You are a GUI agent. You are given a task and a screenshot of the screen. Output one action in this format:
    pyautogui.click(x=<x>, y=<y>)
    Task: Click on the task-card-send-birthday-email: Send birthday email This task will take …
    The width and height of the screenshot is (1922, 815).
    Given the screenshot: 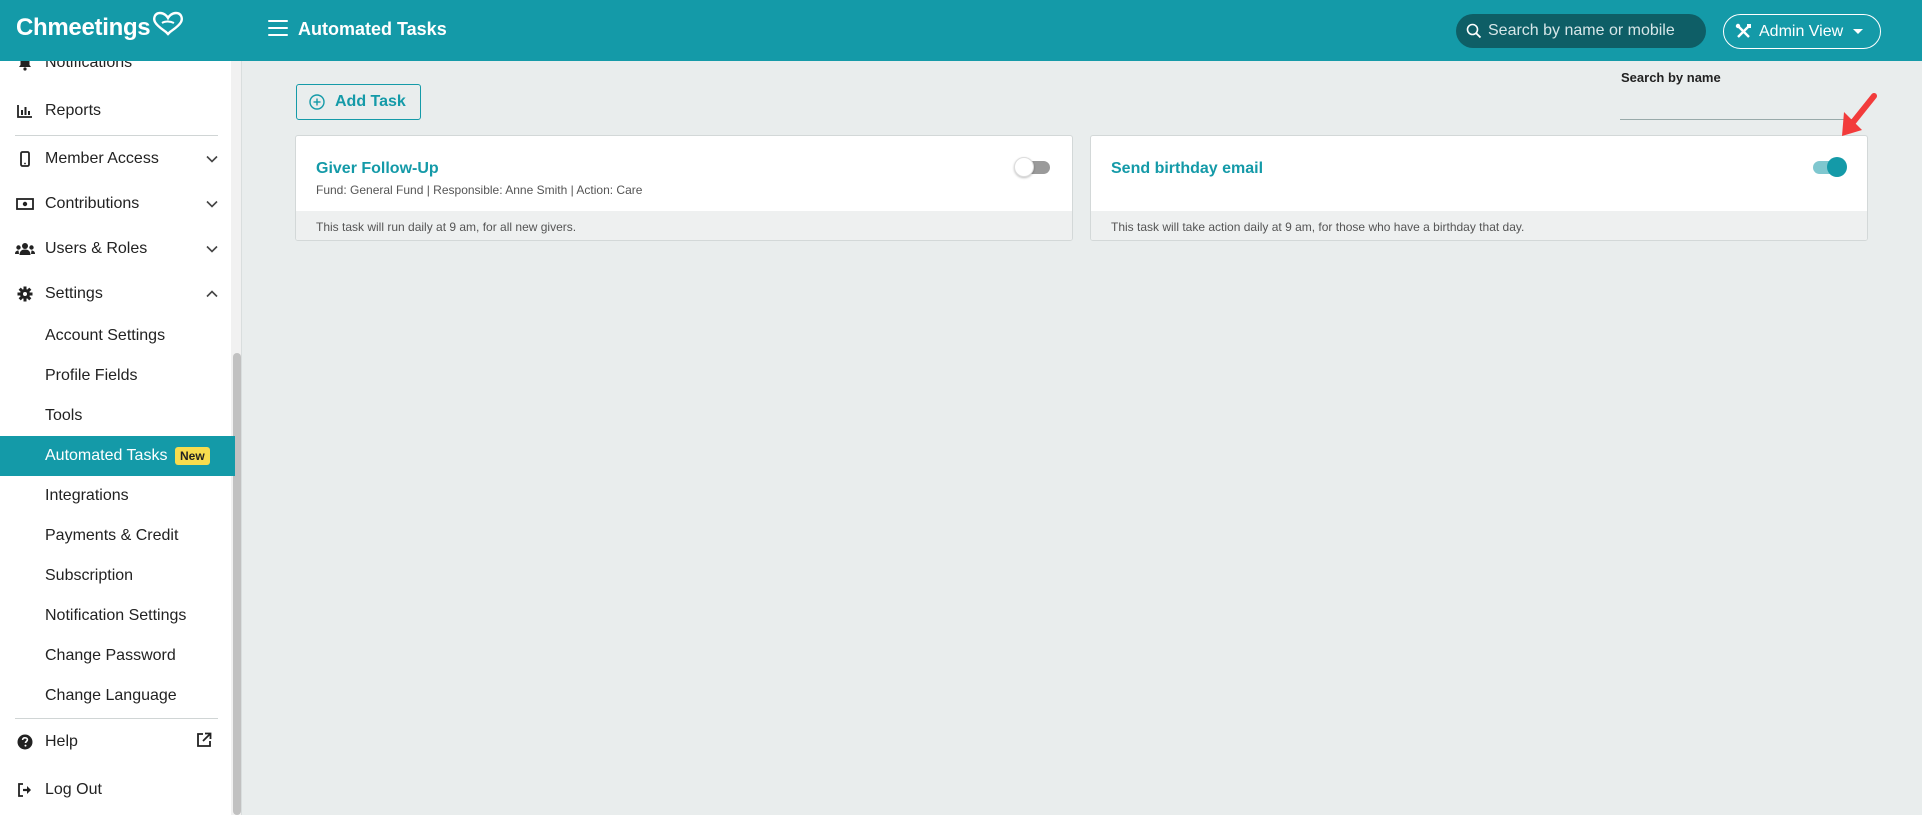 What is the action you would take?
    pyautogui.click(x=1479, y=188)
    